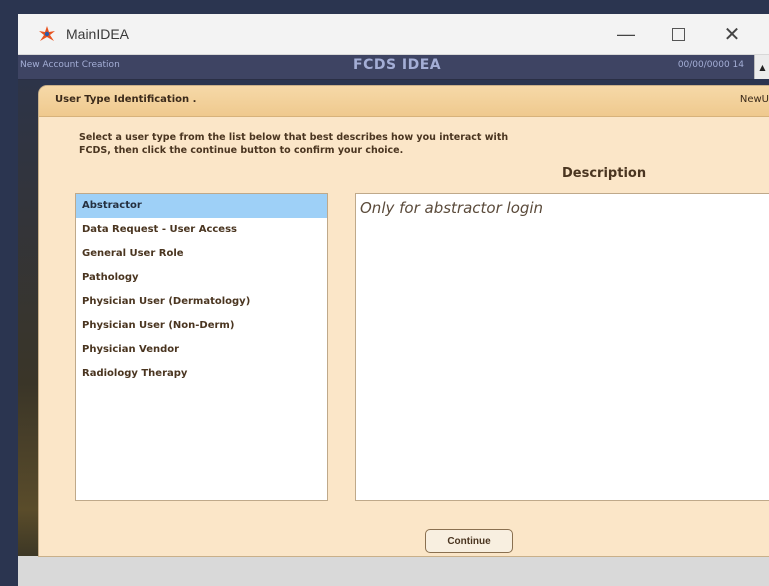  What do you see at coordinates (201, 350) in the screenshot?
I see `list-item-physician-vendor: Physician Vendor` at bounding box center [201, 350].